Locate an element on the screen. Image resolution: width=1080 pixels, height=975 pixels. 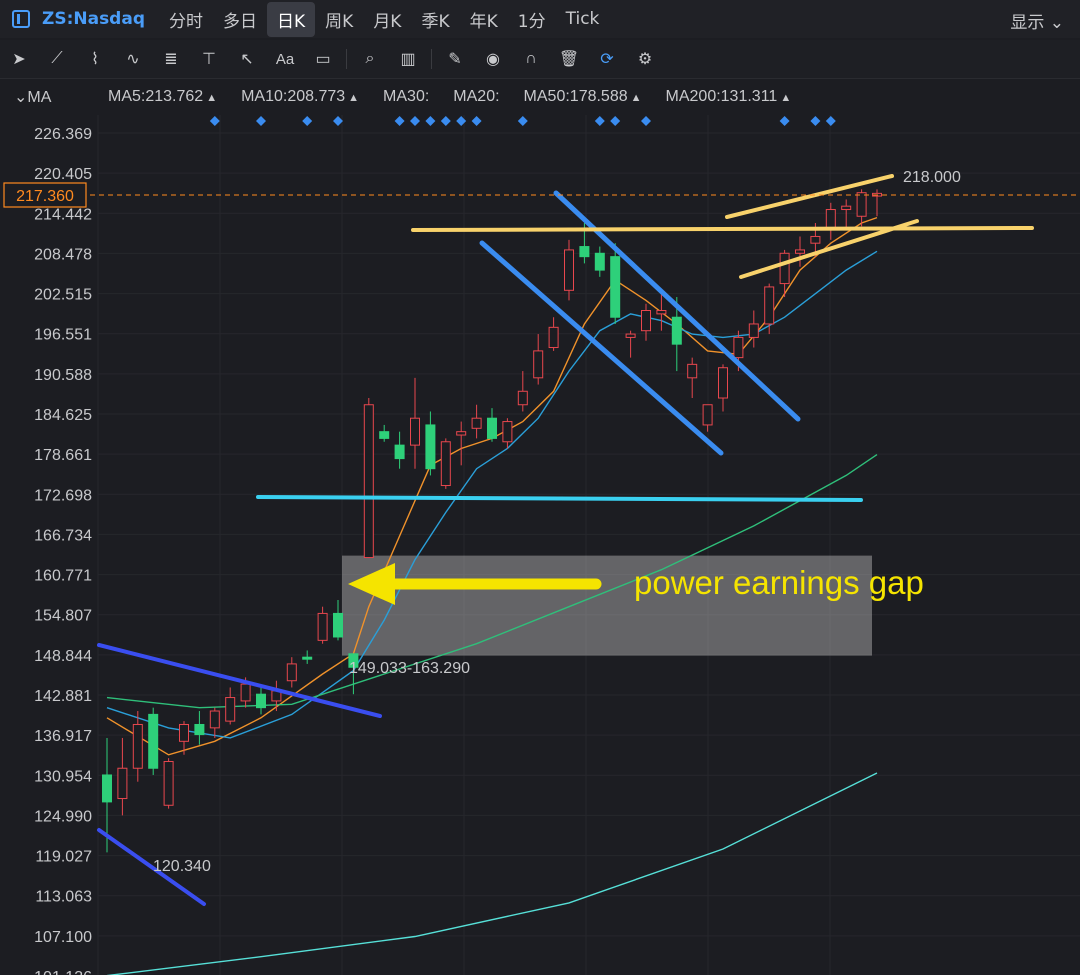
gap-range-label: 149.033-163.290 is located at coordinates (409, 668).